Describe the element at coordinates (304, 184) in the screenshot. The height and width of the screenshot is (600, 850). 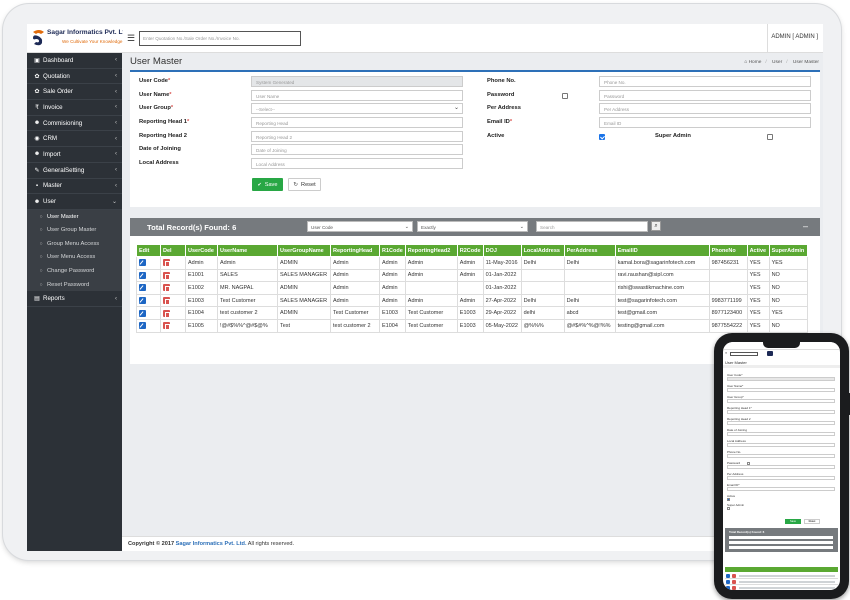
I see `reset-button: ↻ Reset` at that location.